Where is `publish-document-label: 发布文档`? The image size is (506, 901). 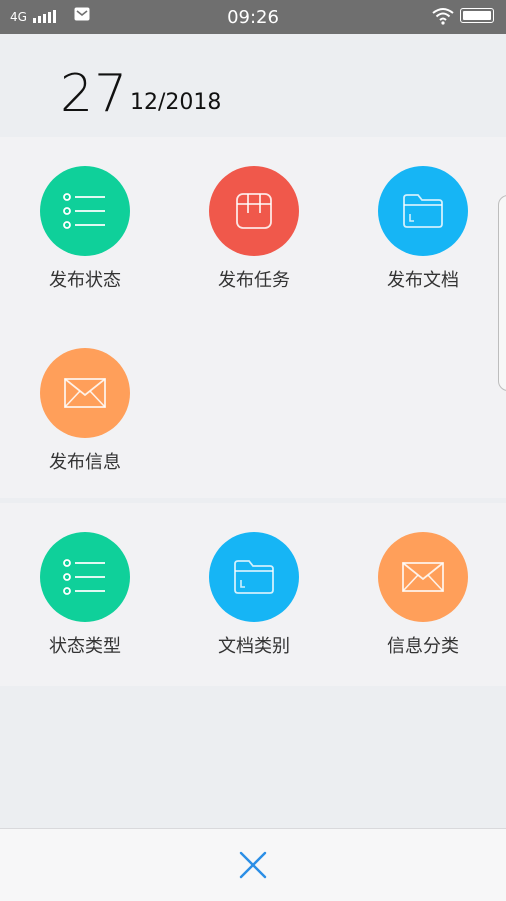 publish-document-label: 发布文档 is located at coordinates (423, 280).